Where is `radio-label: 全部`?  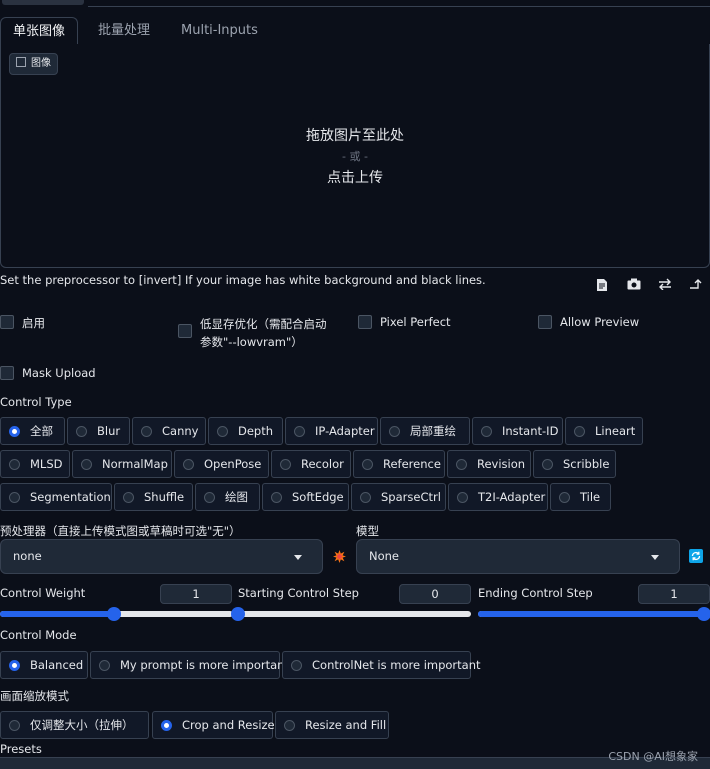
radio-label: 全部 is located at coordinates (41, 431).